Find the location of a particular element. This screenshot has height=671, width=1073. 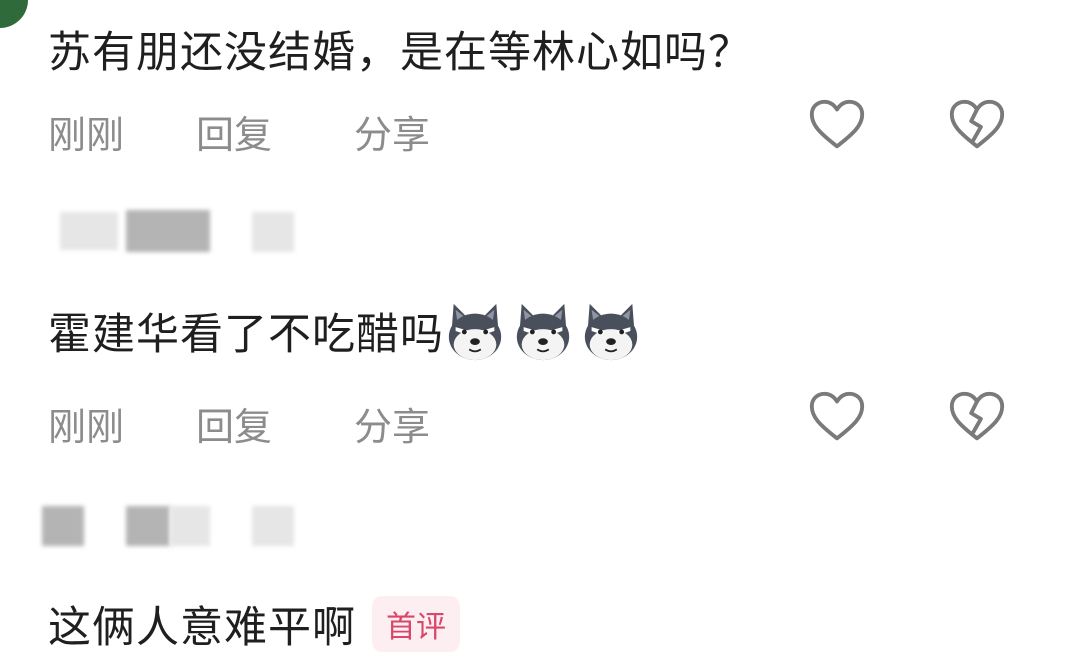

comment-line: 霍建华看了不吃醋吗 is located at coordinates (345, 331).